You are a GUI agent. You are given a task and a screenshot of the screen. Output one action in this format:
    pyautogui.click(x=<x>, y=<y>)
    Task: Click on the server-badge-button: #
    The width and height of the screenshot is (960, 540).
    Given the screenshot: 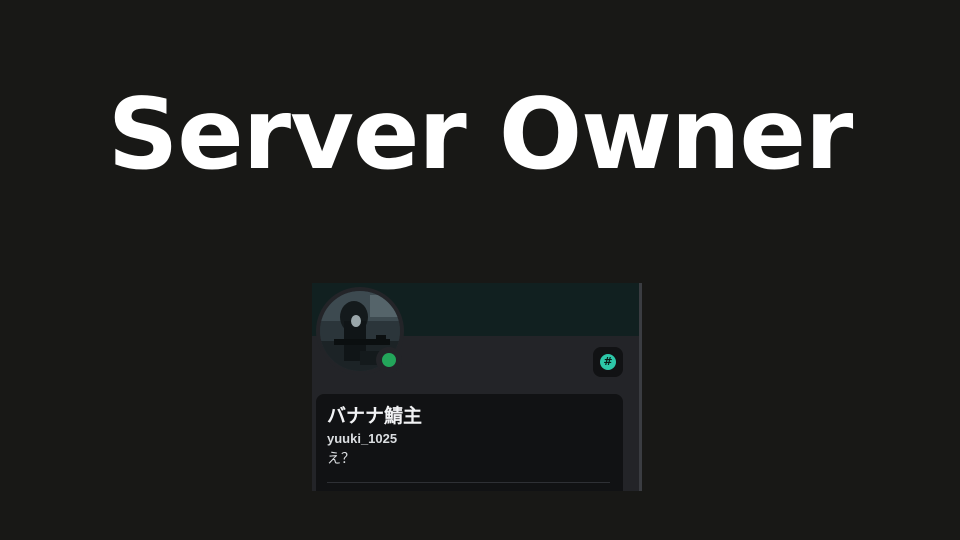 What is the action you would take?
    pyautogui.click(x=608, y=362)
    